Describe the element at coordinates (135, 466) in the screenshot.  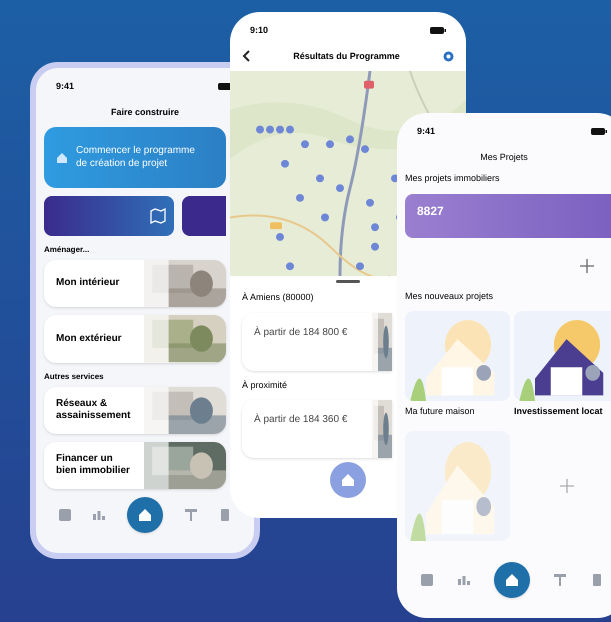
I see `service-card: Financer un bien immobilier` at that location.